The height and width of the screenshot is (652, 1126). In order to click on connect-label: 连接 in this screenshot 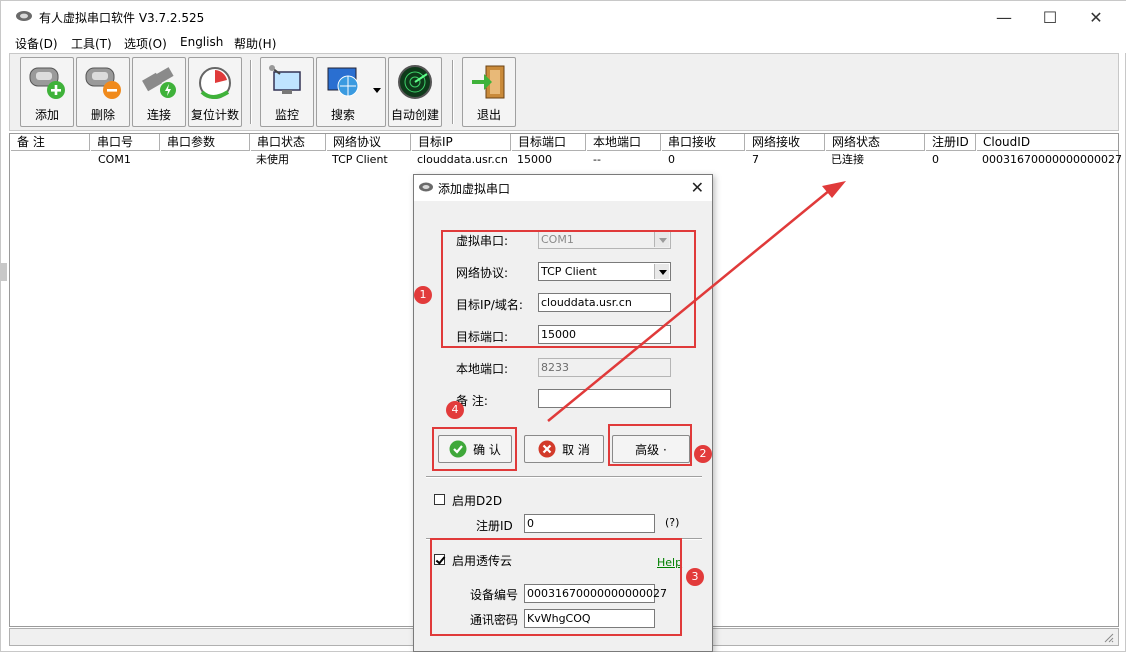, I will do `click(158, 115)`.